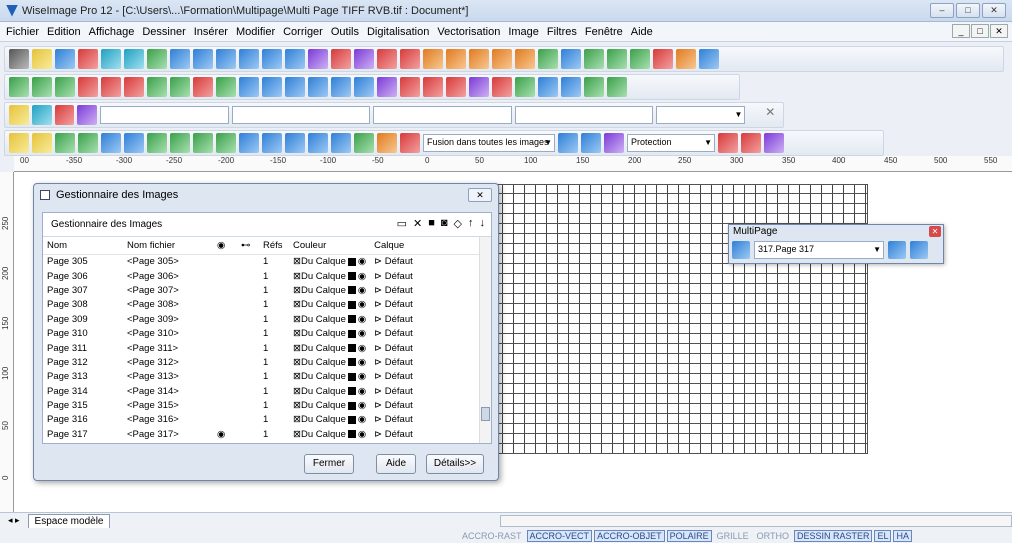  What do you see at coordinates (433, 59) in the screenshot?
I see `circle-icon` at bounding box center [433, 59].